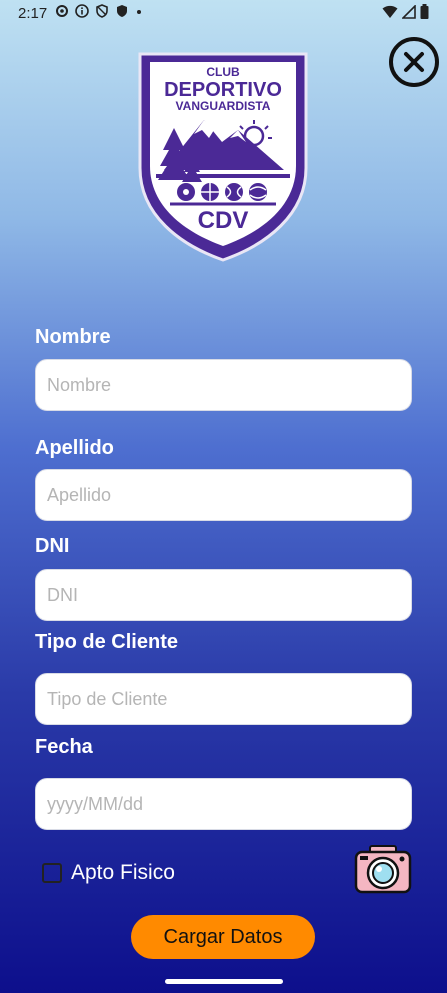 This screenshot has width=447, height=993. What do you see at coordinates (223, 385) in the screenshot?
I see `nombre-input` at bounding box center [223, 385].